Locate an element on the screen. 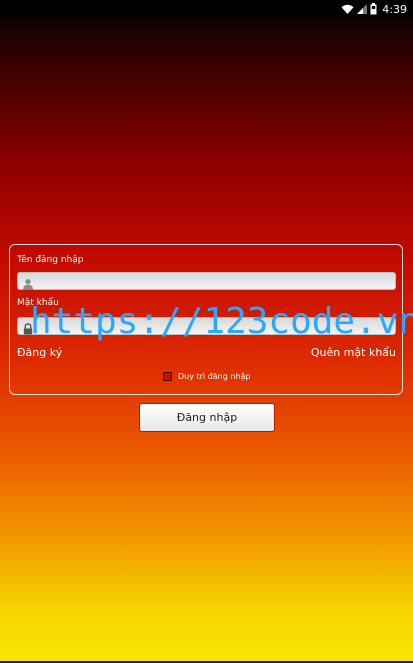  forgot-password-link: Quên mật khẩu is located at coordinates (353, 352).